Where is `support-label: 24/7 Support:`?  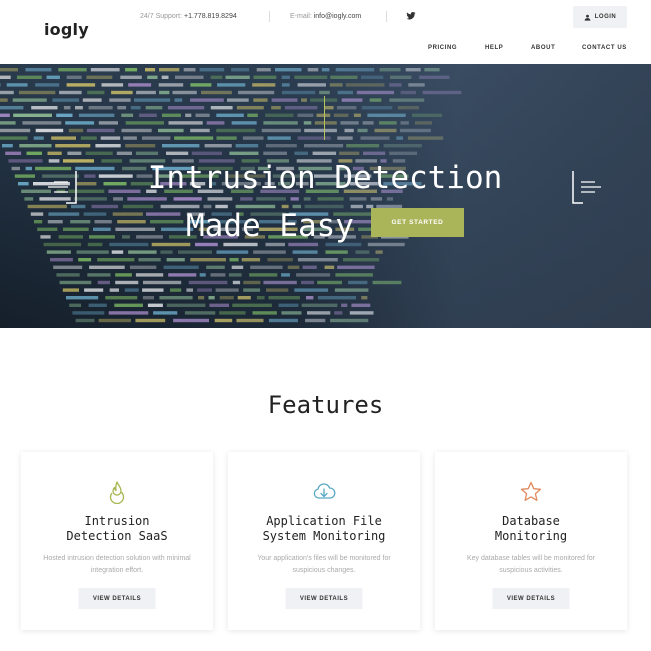 support-label: 24/7 Support: is located at coordinates (161, 16).